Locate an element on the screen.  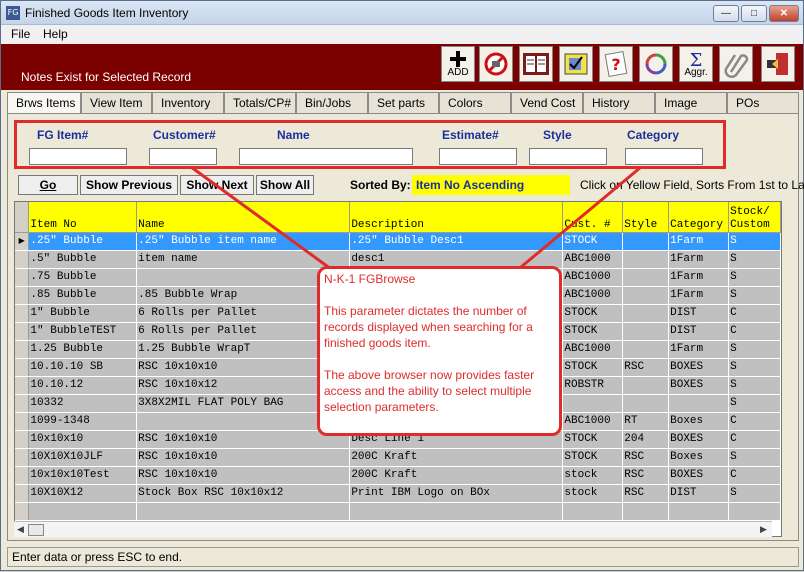
column-header: Description is located at coordinates (456, 217).